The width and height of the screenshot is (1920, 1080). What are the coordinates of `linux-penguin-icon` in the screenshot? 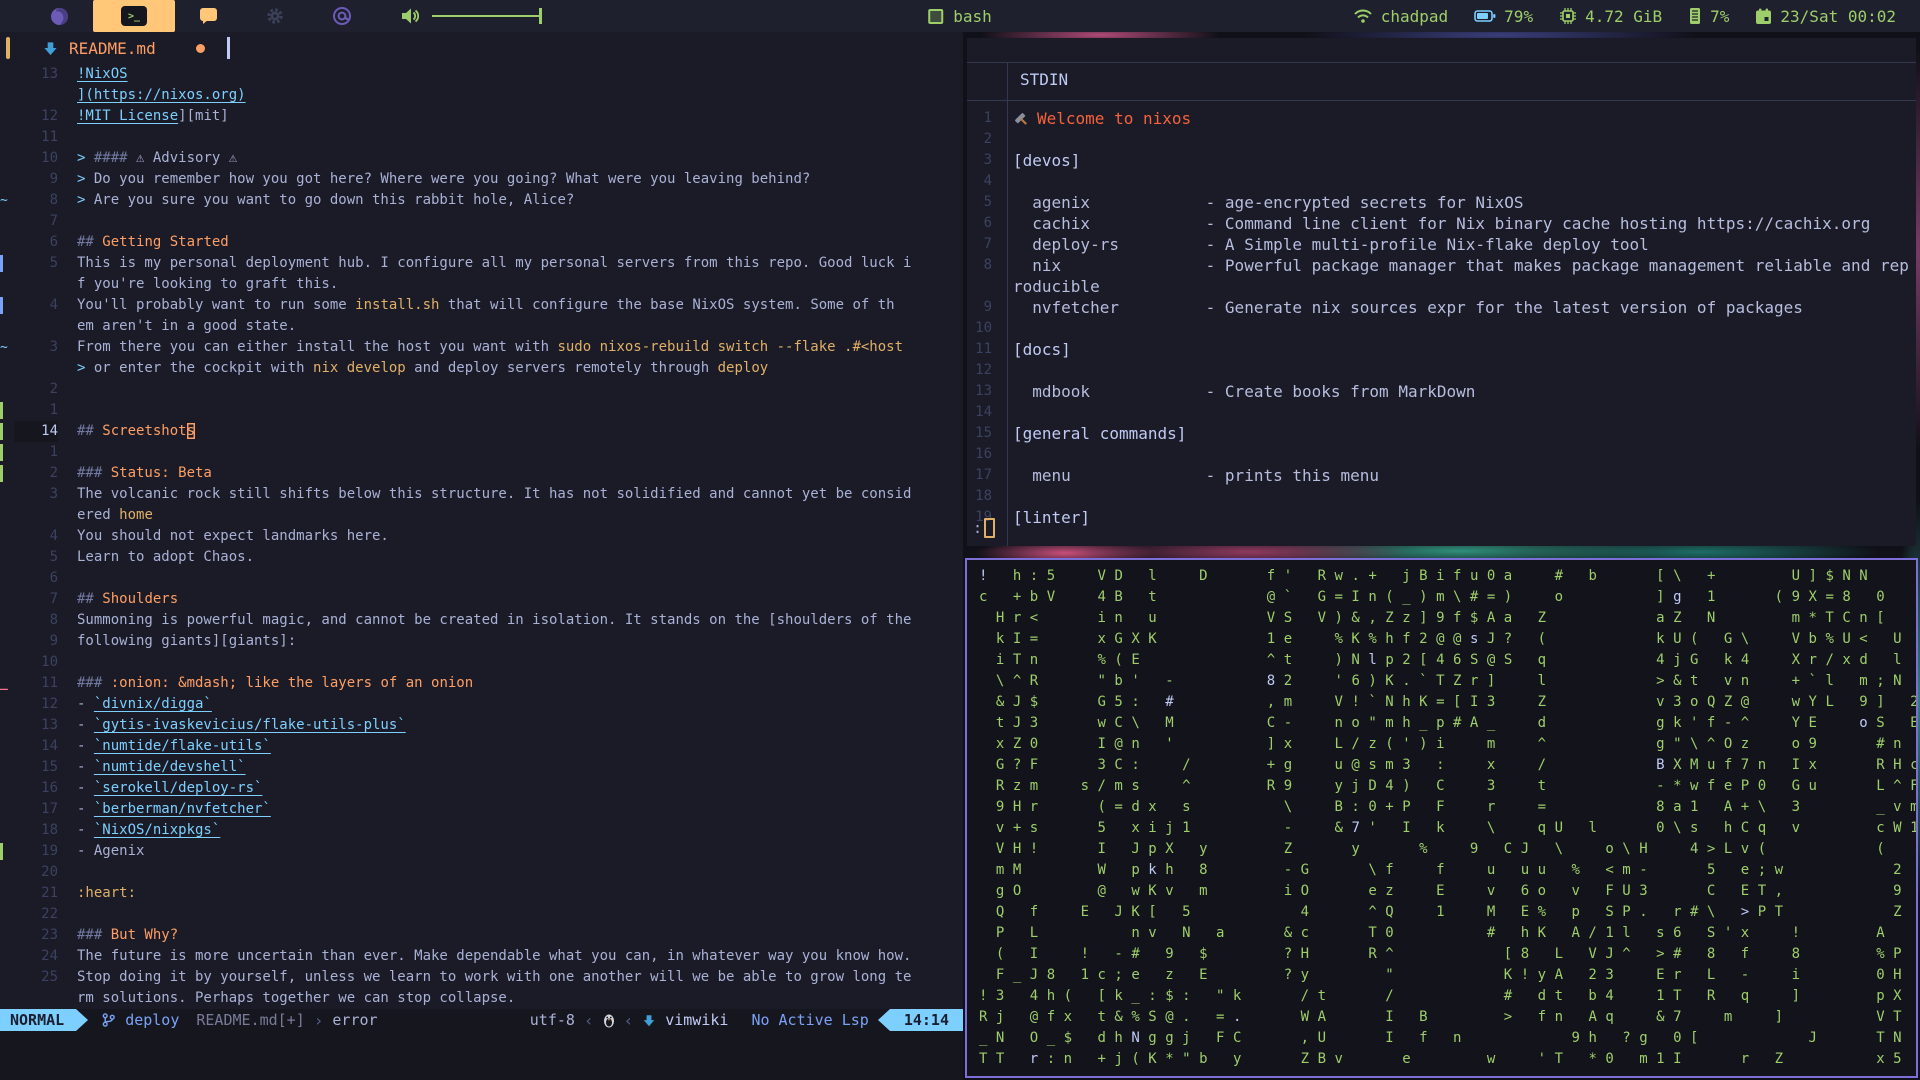 It's located at (608, 1020).